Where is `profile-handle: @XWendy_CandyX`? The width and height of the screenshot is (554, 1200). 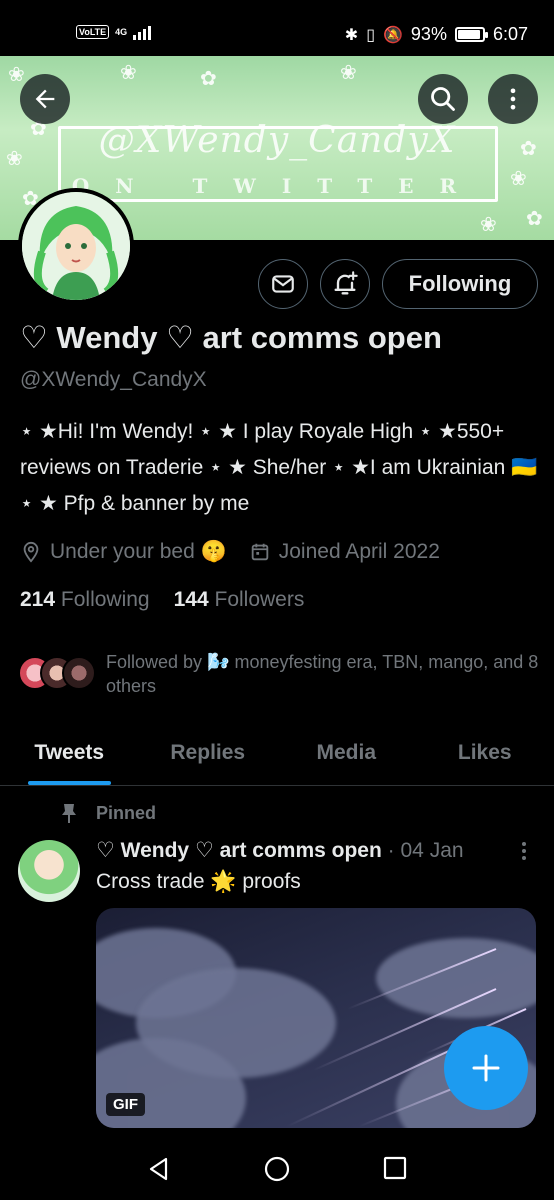 profile-handle: @XWendy_CandyX is located at coordinates (113, 379).